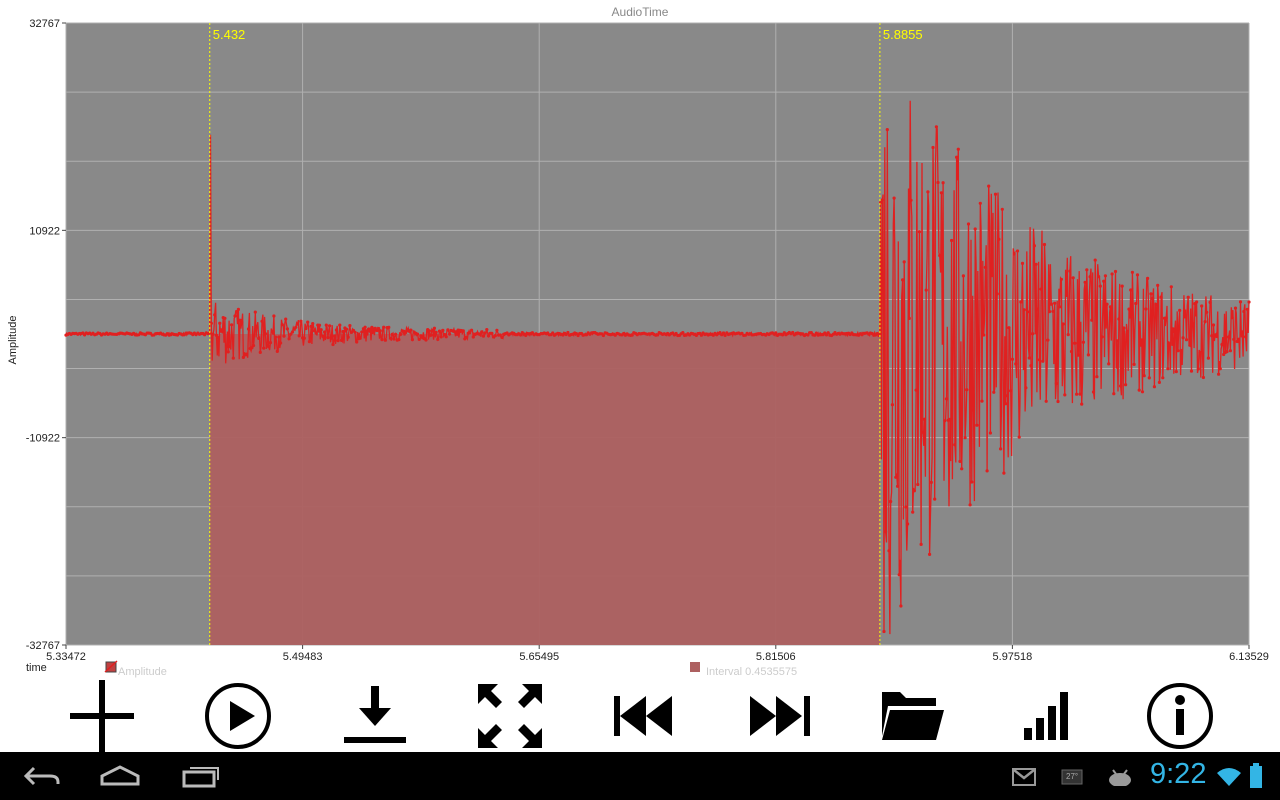 The image size is (1280, 800). Describe the element at coordinates (1180, 716) in the screenshot. I see `info-button` at that location.